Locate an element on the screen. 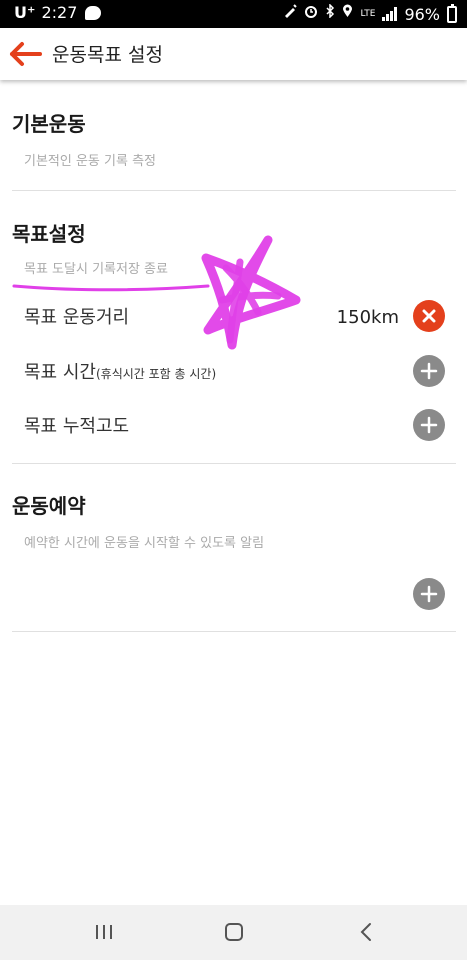  clock: 2:27 is located at coordinates (59, 12).